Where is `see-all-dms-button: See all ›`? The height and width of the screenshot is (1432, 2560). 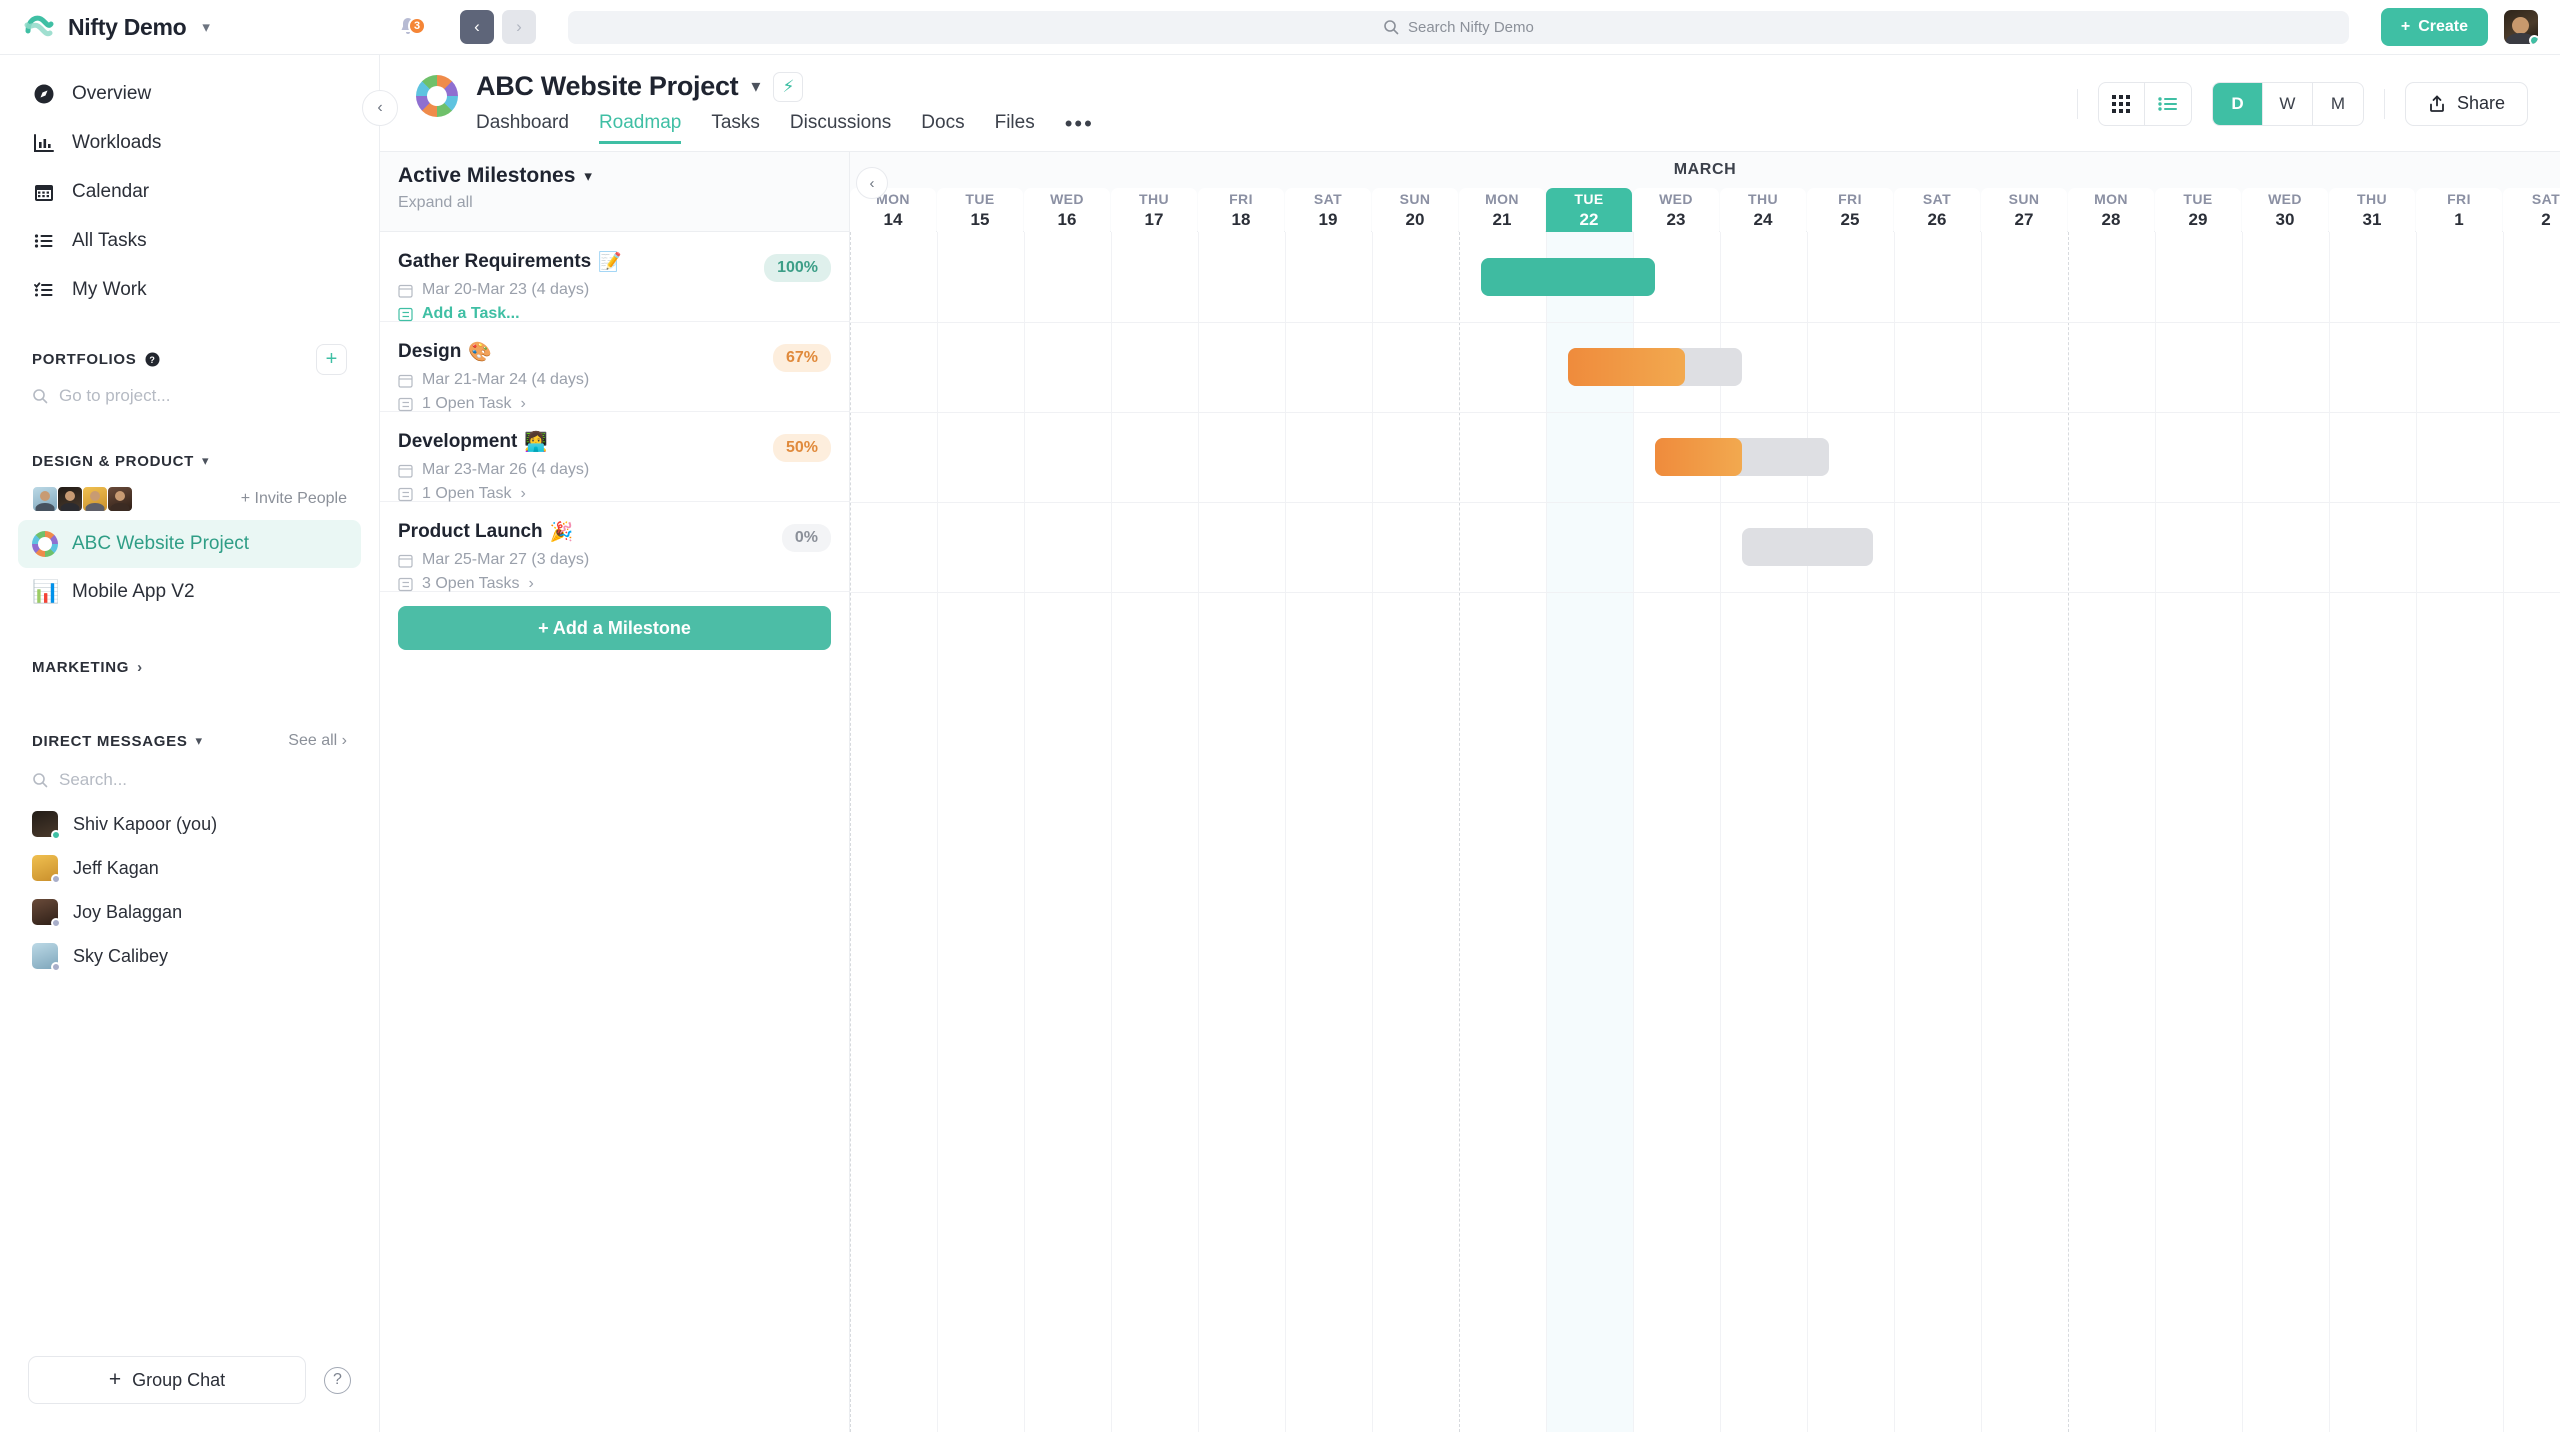
see-all-dms-button: See all › is located at coordinates (317, 741).